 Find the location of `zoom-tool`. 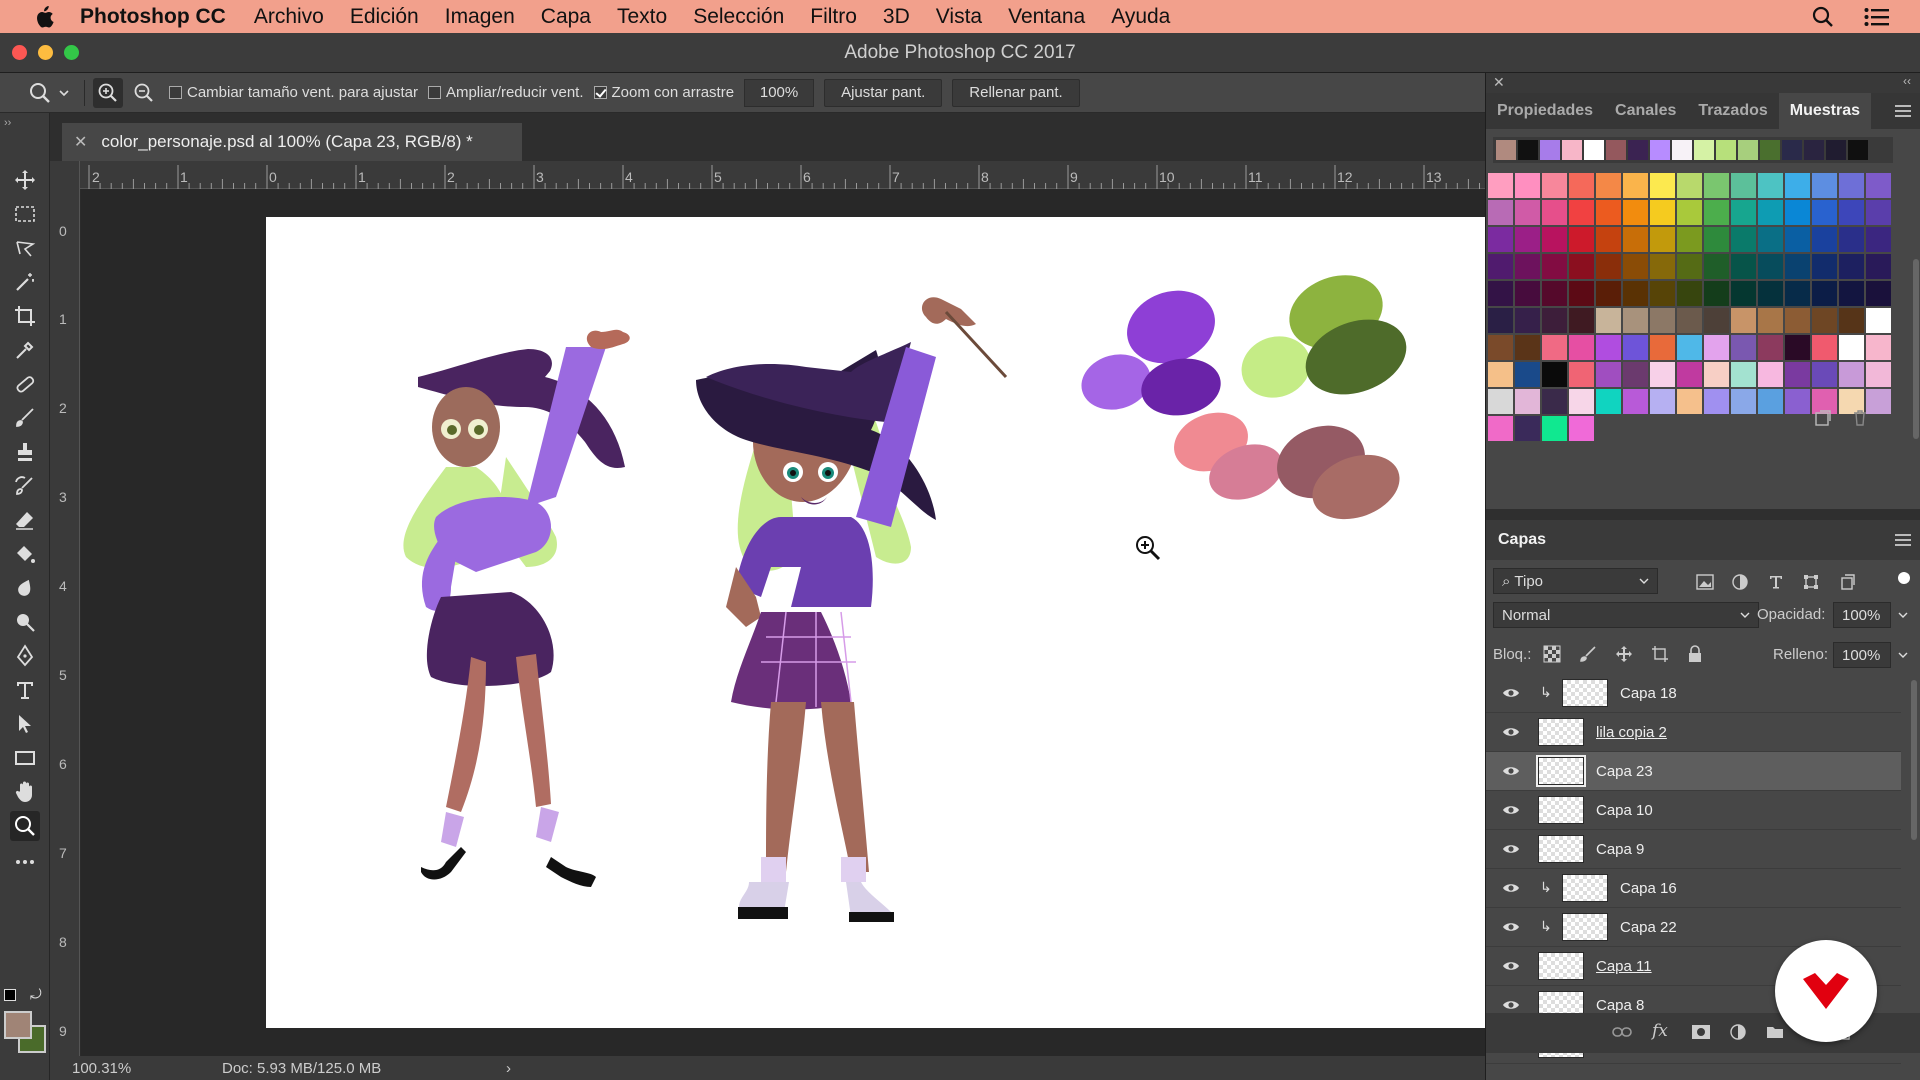

zoom-tool is located at coordinates (25, 826).